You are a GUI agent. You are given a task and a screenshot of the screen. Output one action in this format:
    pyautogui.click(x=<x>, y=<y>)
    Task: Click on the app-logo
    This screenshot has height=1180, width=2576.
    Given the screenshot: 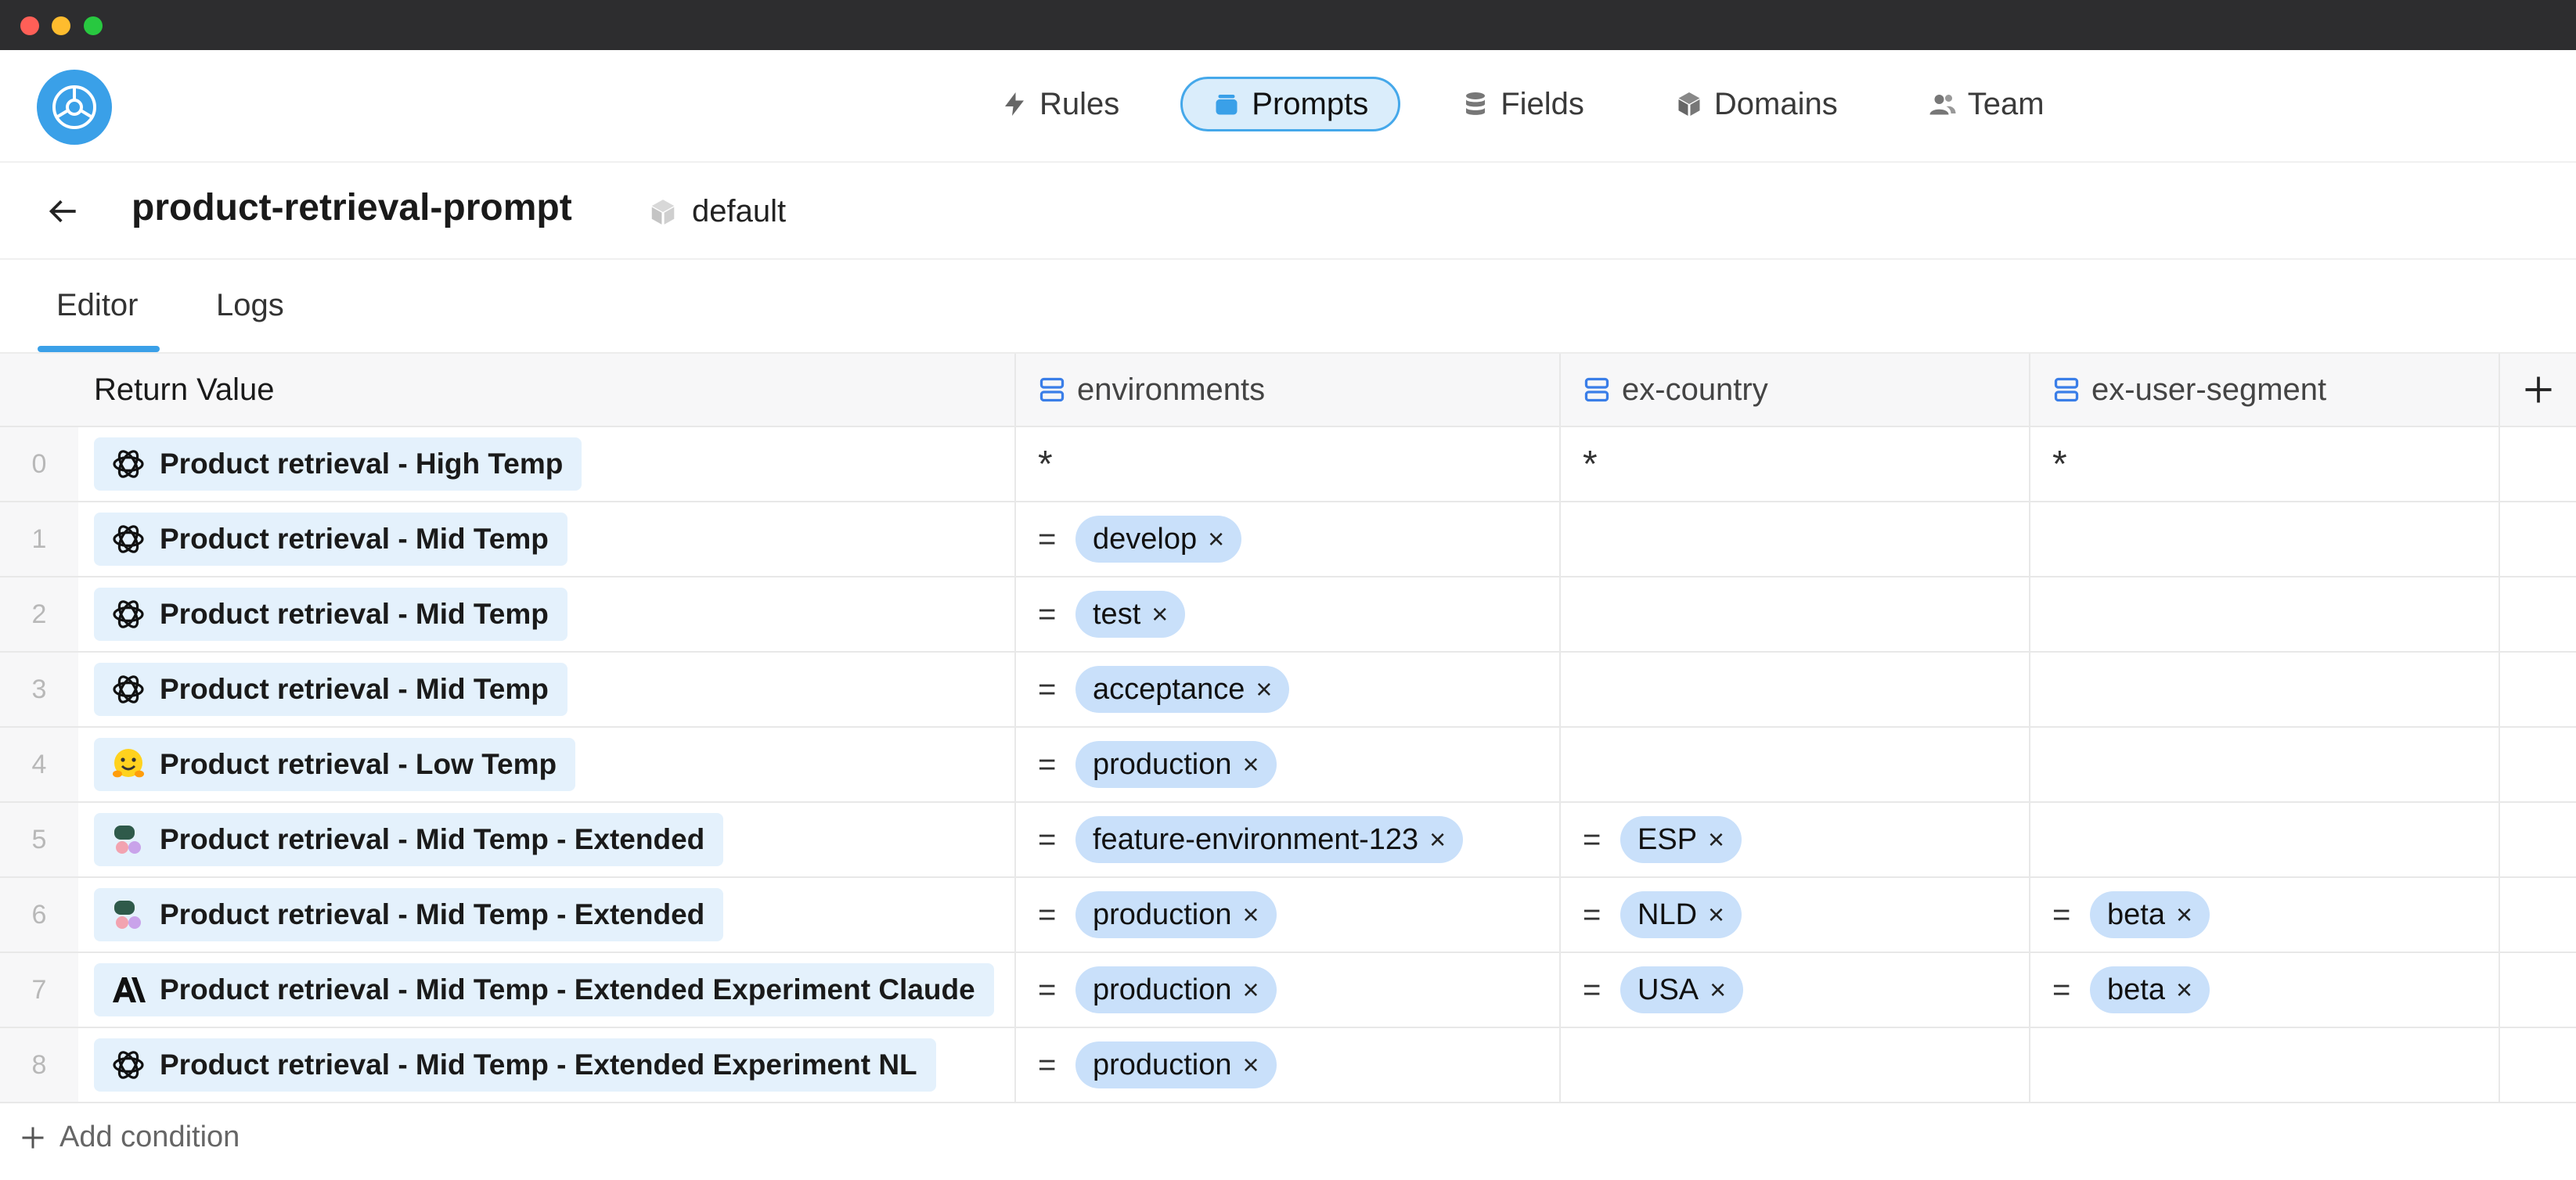 What is the action you would take?
    pyautogui.click(x=74, y=107)
    